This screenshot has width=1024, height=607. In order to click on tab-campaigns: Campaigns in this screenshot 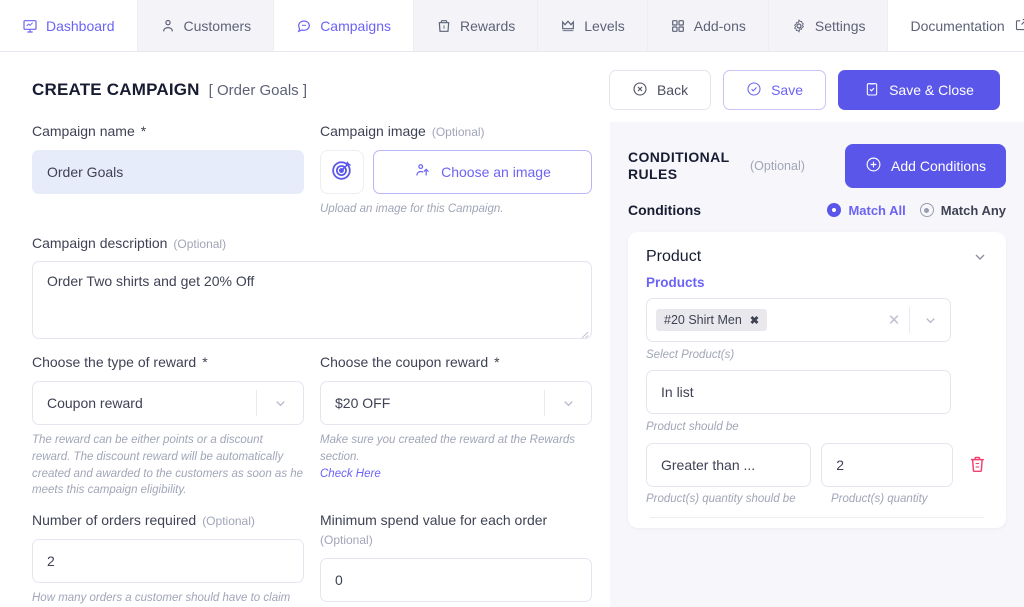, I will do `click(344, 25)`.